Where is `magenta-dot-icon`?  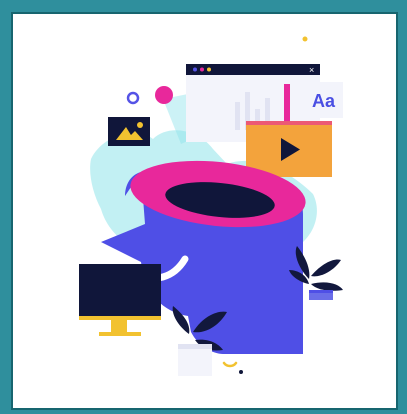 magenta-dot-icon is located at coordinates (164, 95).